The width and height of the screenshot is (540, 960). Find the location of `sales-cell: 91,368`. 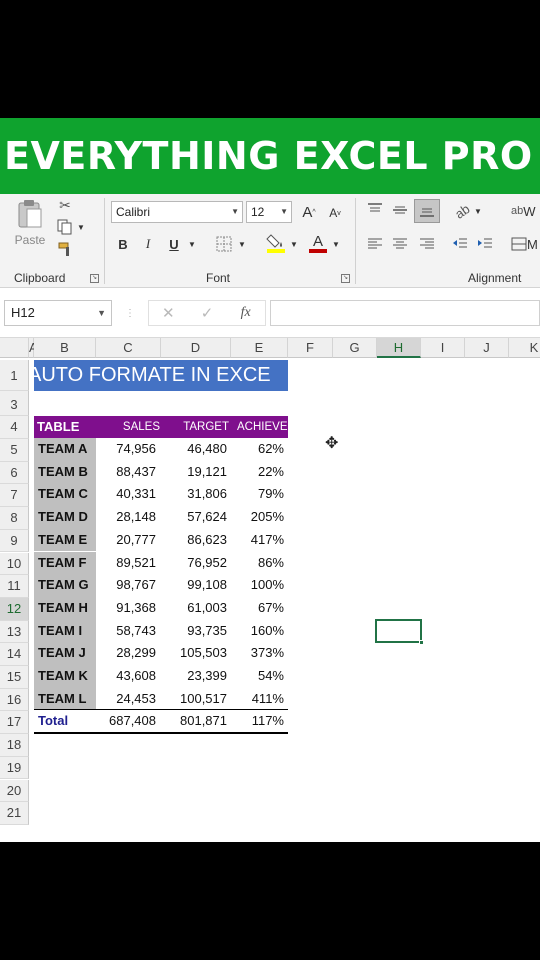

sales-cell: 91,368 is located at coordinates (128, 608).